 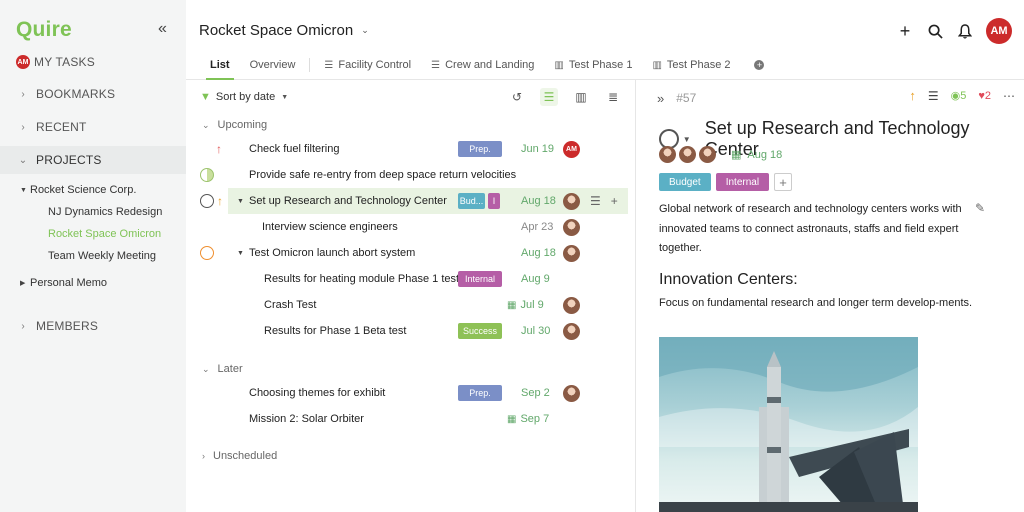 I want to click on sort-dropdown: Sort by date, so click(x=245, y=97).